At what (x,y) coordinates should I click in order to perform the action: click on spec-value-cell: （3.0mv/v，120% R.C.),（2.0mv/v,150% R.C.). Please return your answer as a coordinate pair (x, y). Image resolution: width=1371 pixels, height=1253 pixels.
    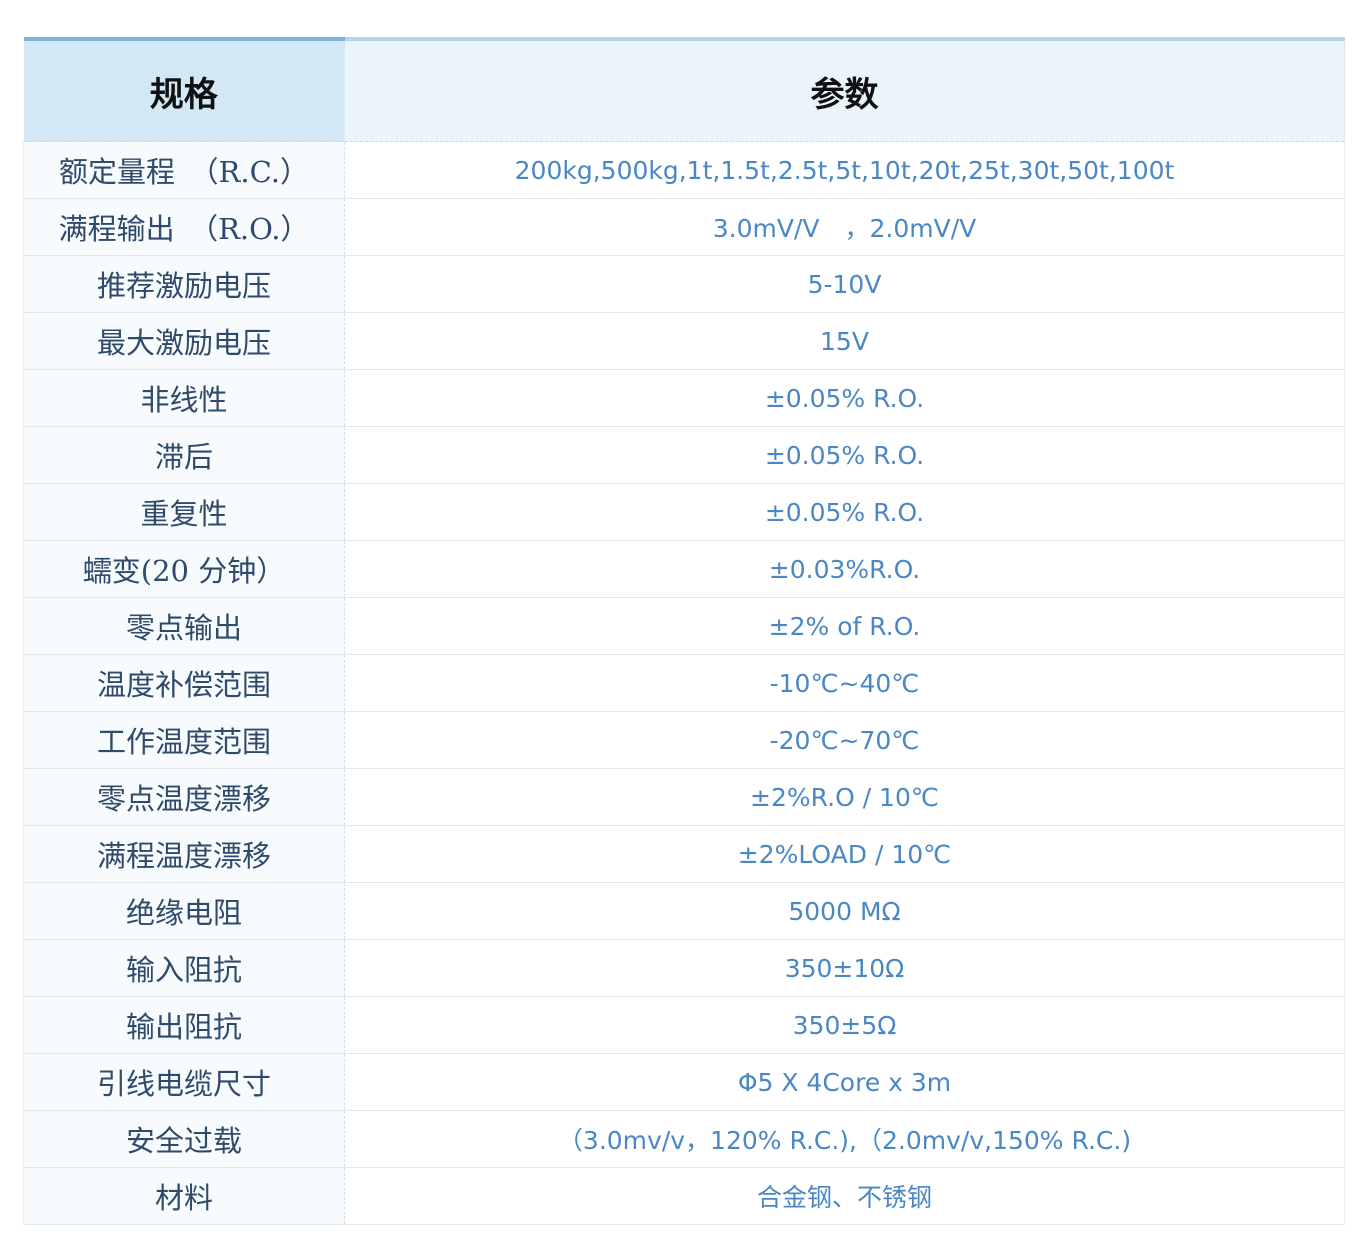
    Looking at the image, I should click on (844, 1139).